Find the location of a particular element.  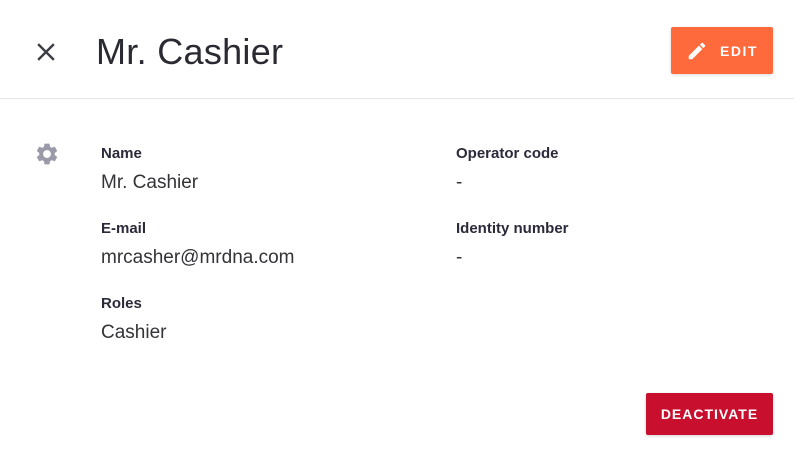

close-button is located at coordinates (46, 52).